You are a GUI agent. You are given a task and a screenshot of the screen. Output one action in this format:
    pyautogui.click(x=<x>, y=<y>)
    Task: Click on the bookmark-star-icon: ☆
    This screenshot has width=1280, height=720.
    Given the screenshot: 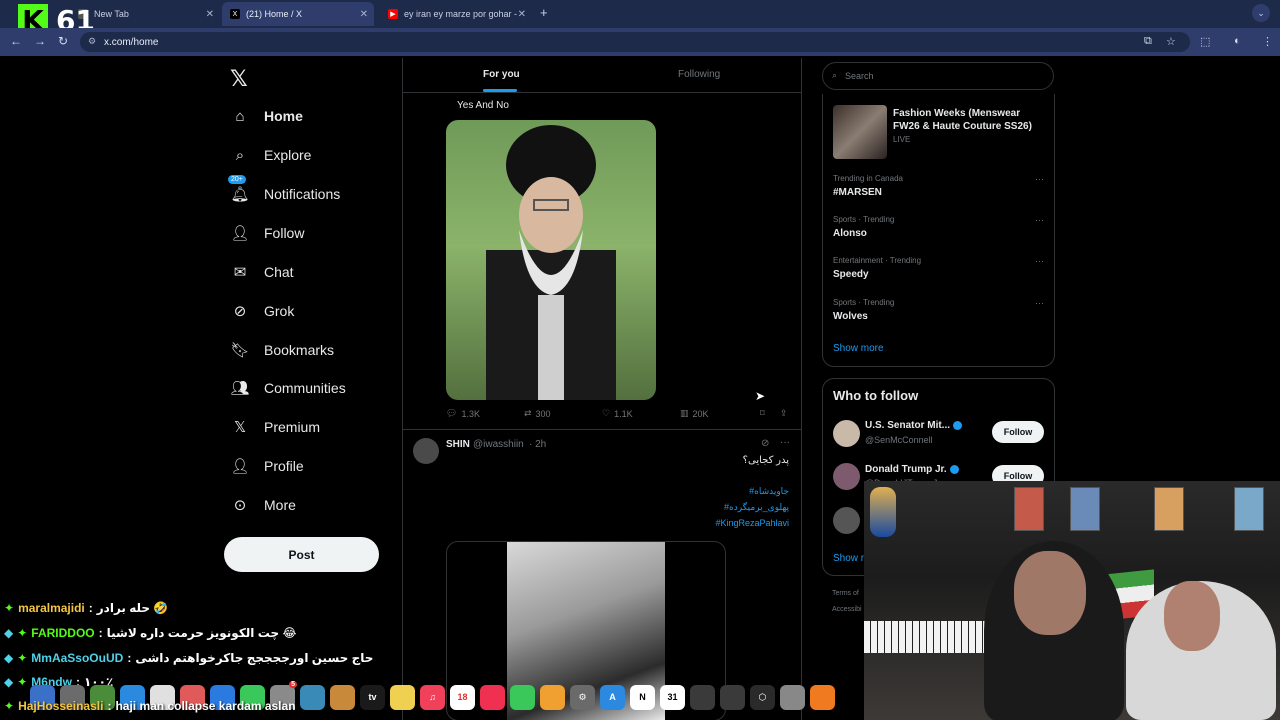 What is the action you would take?
    pyautogui.click(x=1171, y=41)
    